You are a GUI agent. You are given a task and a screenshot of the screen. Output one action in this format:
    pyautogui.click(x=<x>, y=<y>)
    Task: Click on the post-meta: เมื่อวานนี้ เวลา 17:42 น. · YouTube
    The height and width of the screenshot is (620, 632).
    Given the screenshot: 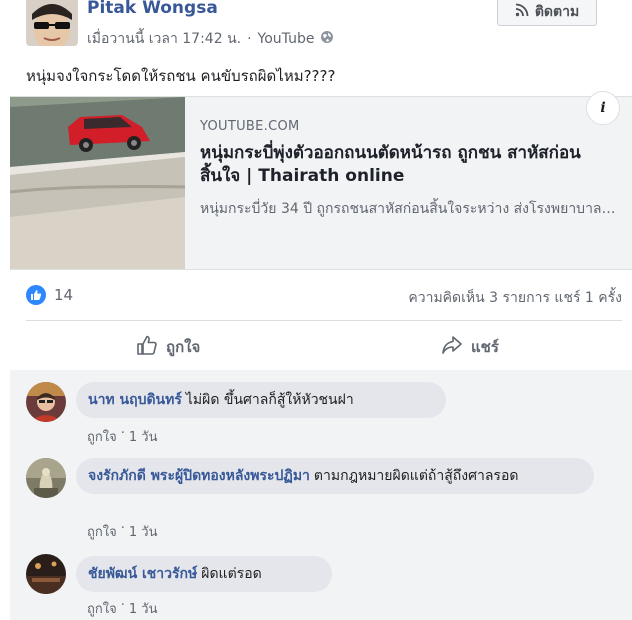 What is the action you would take?
    pyautogui.click(x=210, y=39)
    